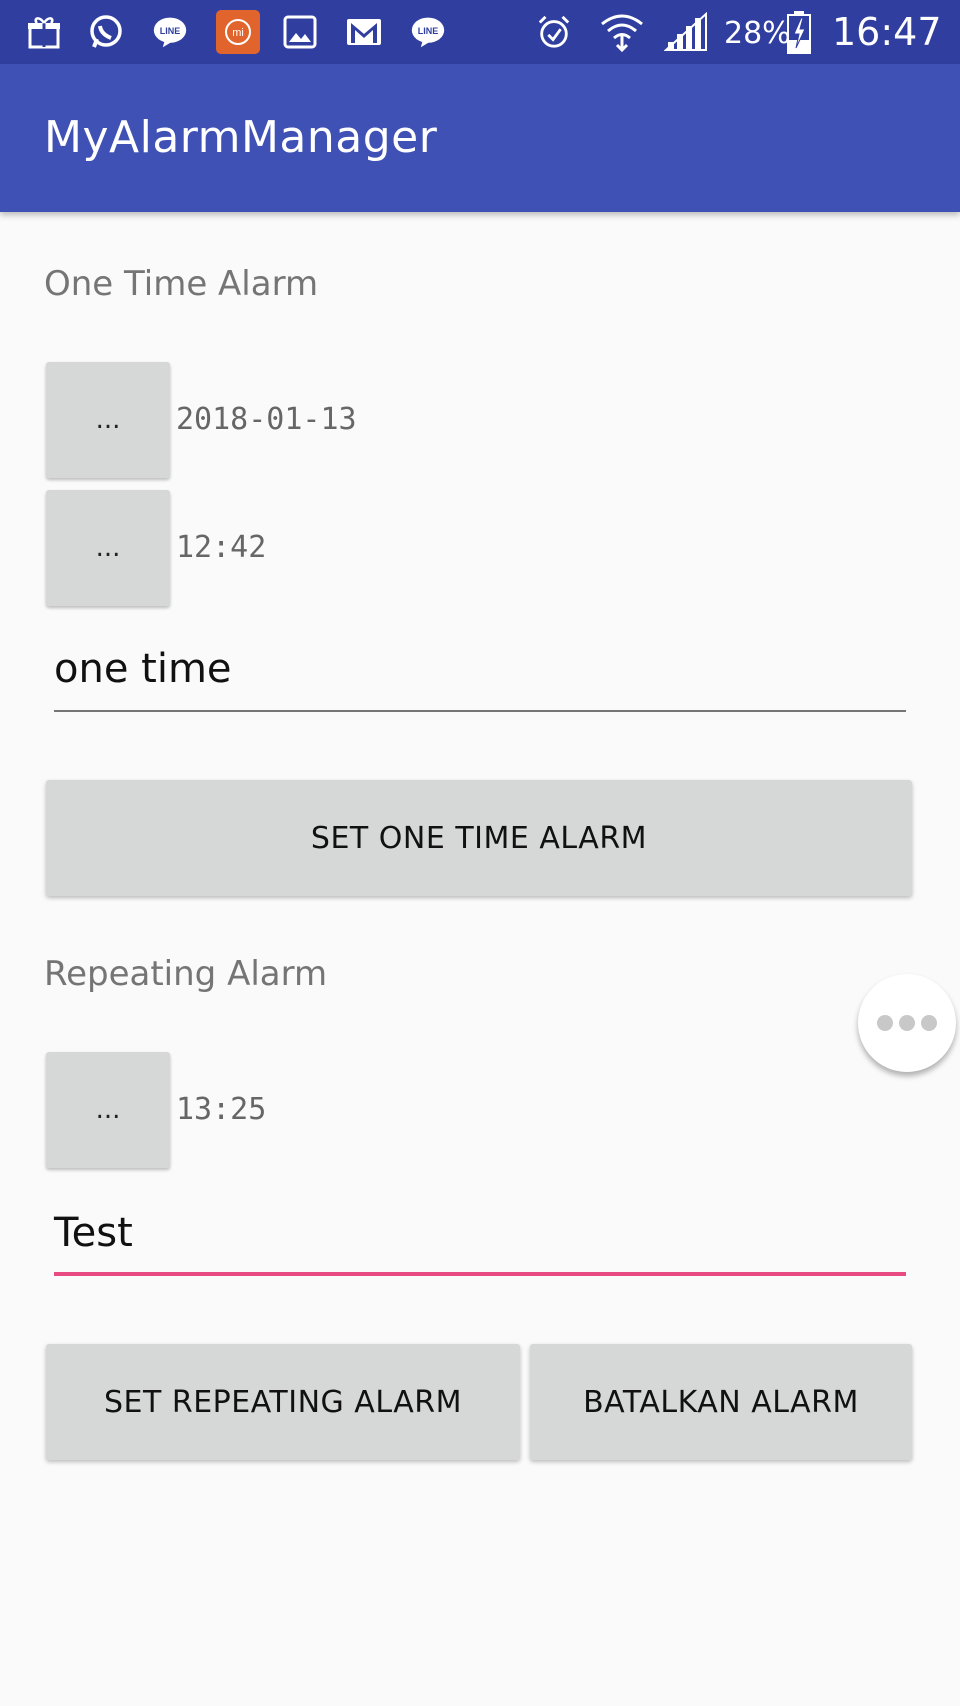 The width and height of the screenshot is (960, 1706). Describe the element at coordinates (283, 1402) in the screenshot. I see `set-repeating-alarm-button: SET REPEATING ALARM` at that location.